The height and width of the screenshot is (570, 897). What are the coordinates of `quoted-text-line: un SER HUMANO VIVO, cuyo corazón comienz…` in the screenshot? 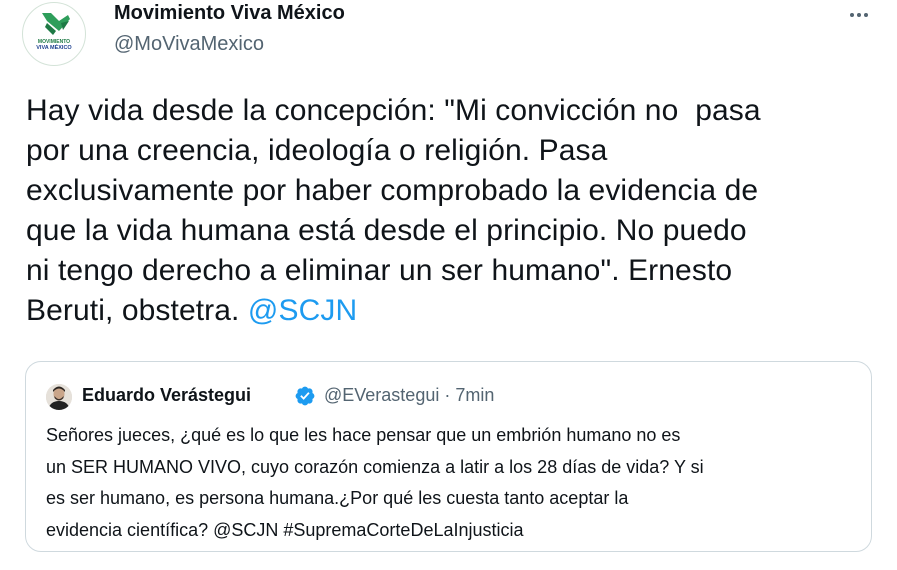 It's located at (375, 466).